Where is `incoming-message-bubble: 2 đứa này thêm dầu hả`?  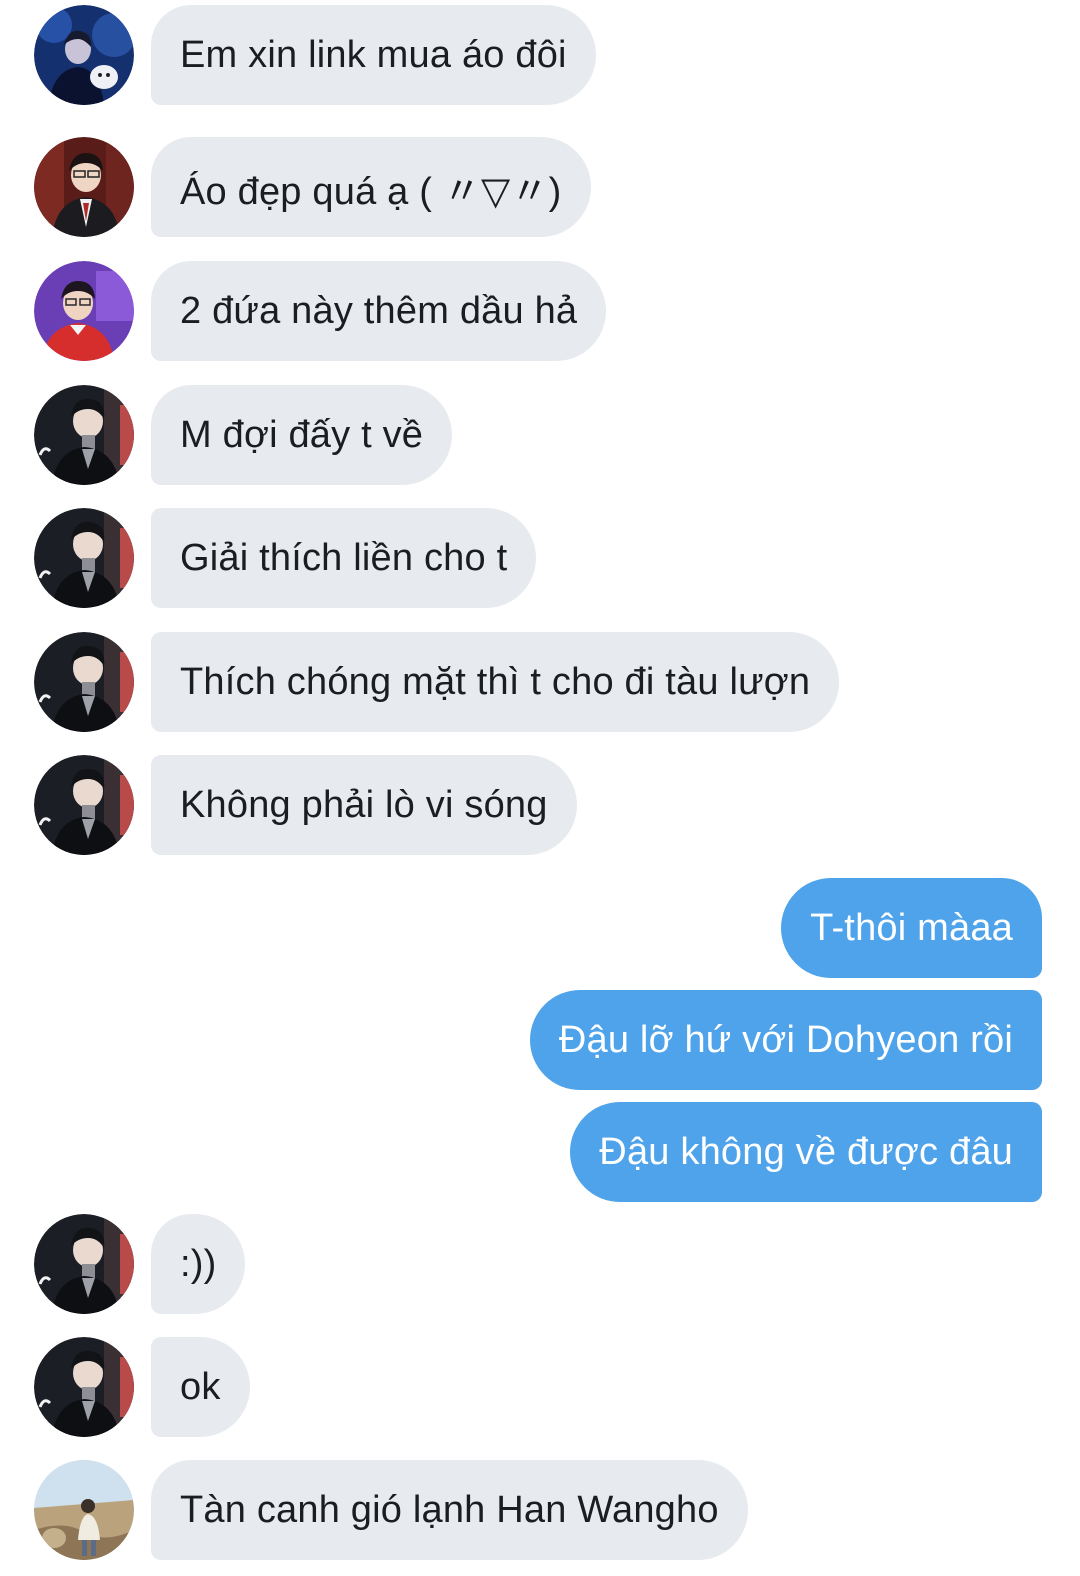 incoming-message-bubble: 2 đứa này thêm dầu hả is located at coordinates (379, 311).